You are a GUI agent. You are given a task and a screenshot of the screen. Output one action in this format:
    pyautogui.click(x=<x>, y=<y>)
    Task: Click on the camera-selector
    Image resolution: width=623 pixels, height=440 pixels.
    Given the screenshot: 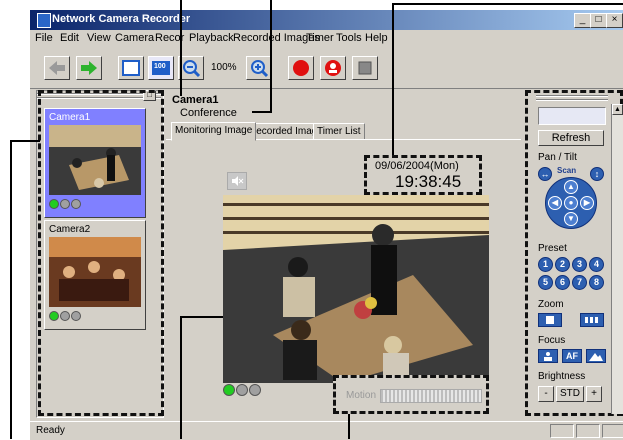 What is the action you would take?
    pyautogui.click(x=572, y=116)
    